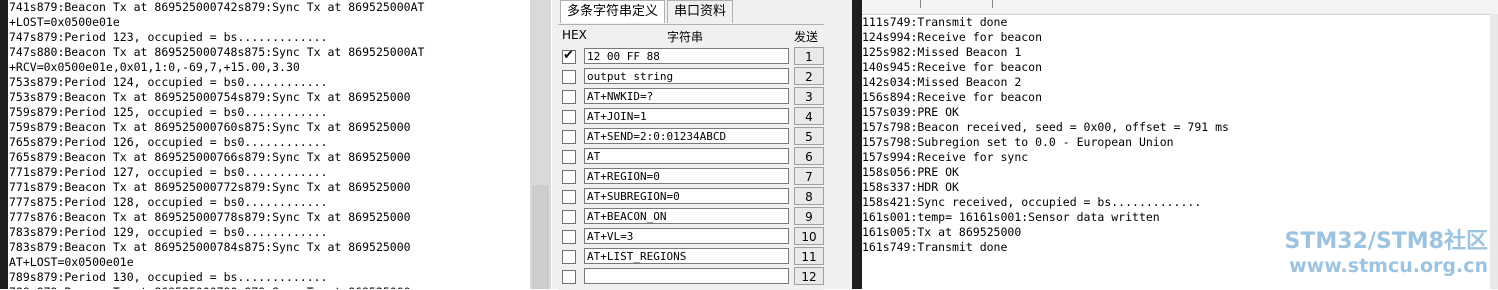  What do you see at coordinates (910, 112) in the screenshot?
I see `log-line: 157s039:PRE OK` at bounding box center [910, 112].